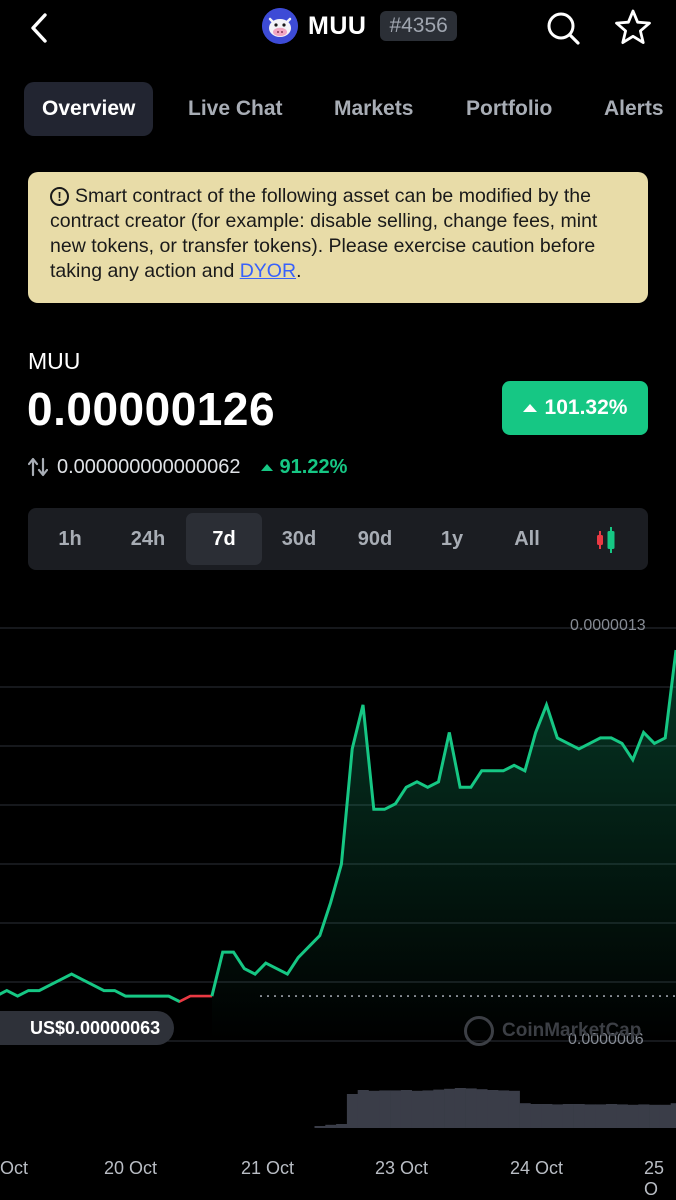 Image resolution: width=676 pixels, height=1200 pixels. Describe the element at coordinates (235, 109) in the screenshot. I see `tab-live-chat: Live Chat` at that location.